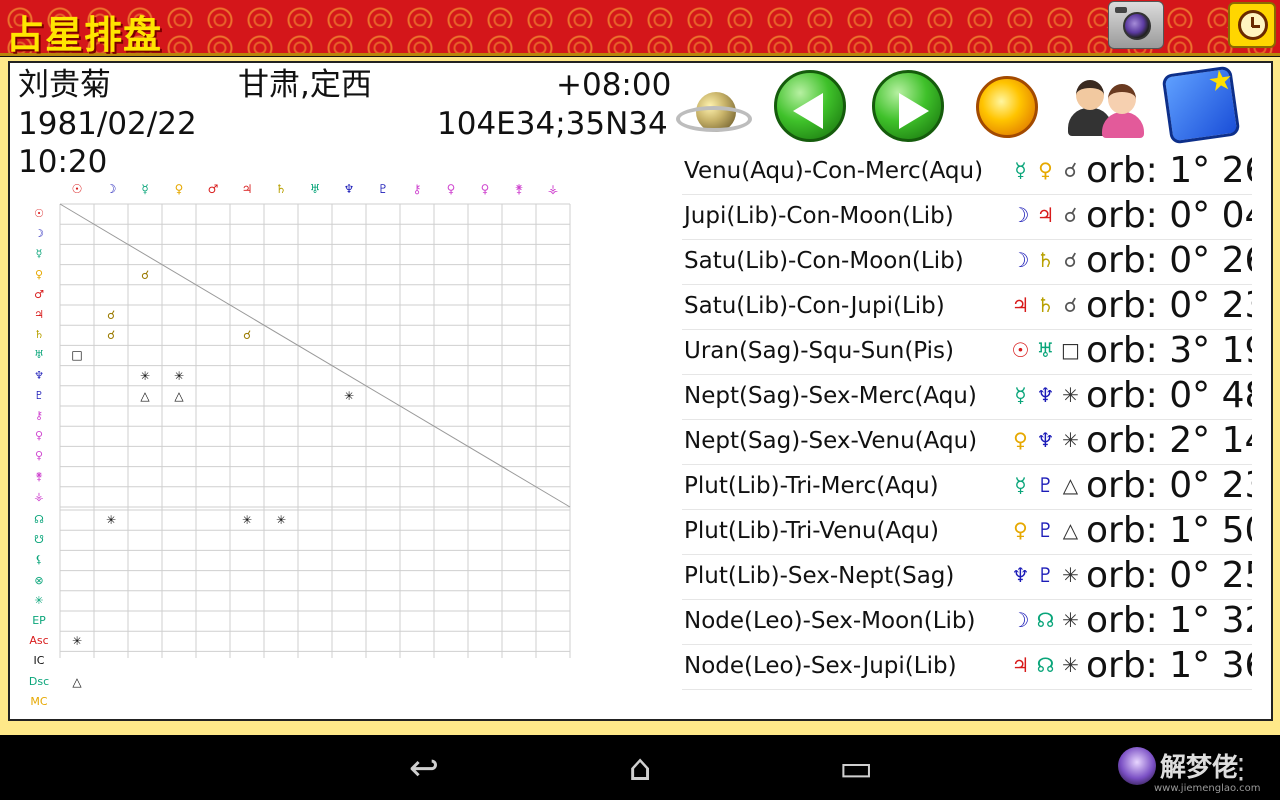  Describe the element at coordinates (39, 355) in the screenshot. I see `grid-row-header: ♅` at that location.